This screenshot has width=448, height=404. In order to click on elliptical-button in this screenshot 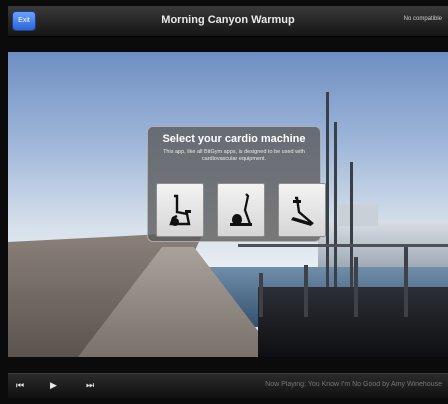, I will do `click(241, 210)`.